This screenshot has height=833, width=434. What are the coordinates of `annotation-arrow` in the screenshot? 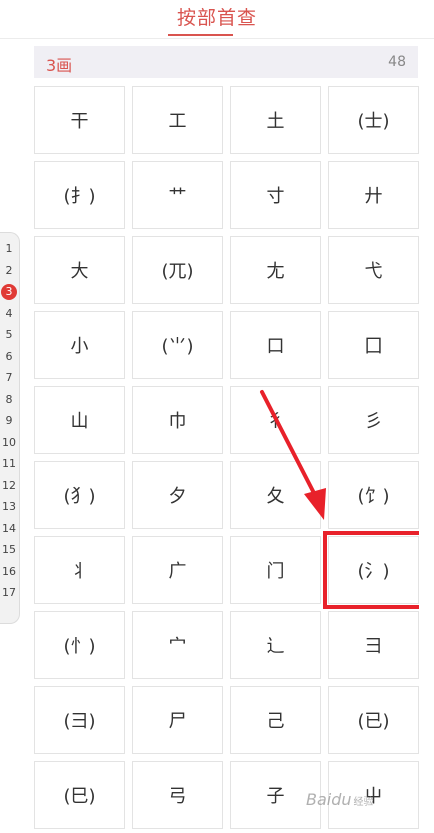 It's located at (293, 455).